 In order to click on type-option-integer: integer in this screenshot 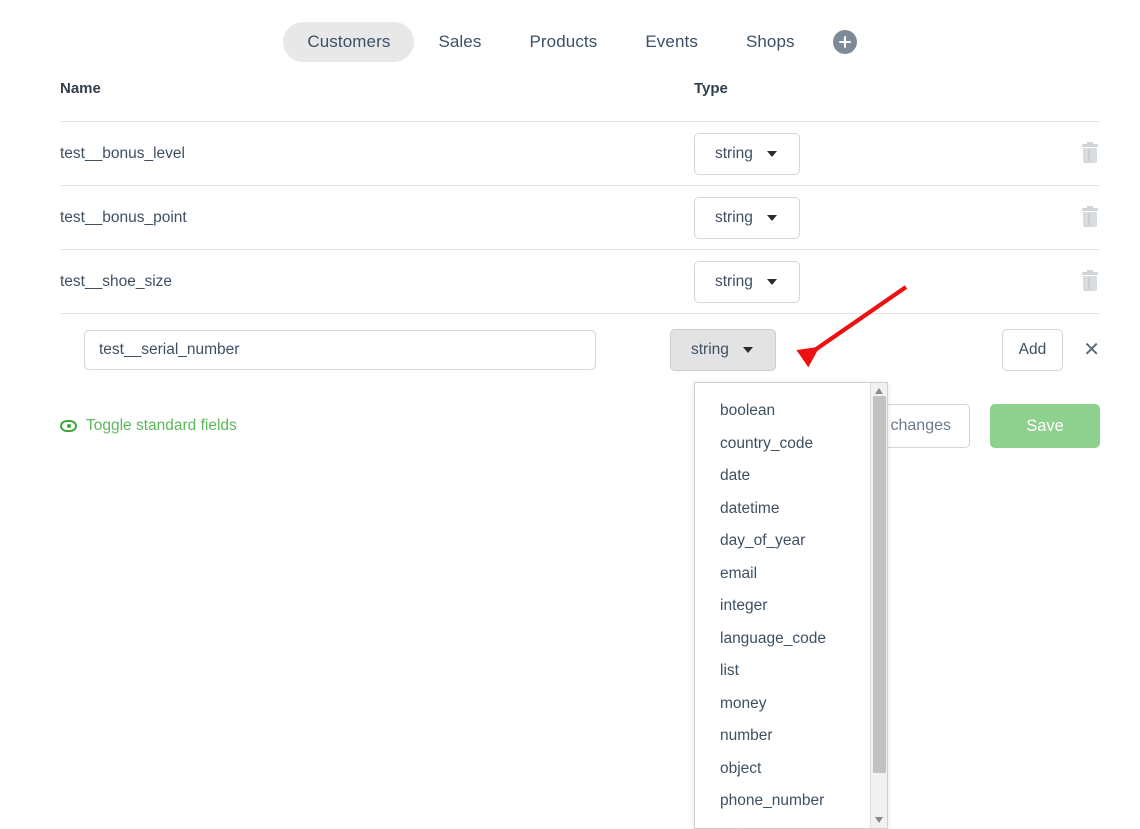, I will do `click(781, 606)`.